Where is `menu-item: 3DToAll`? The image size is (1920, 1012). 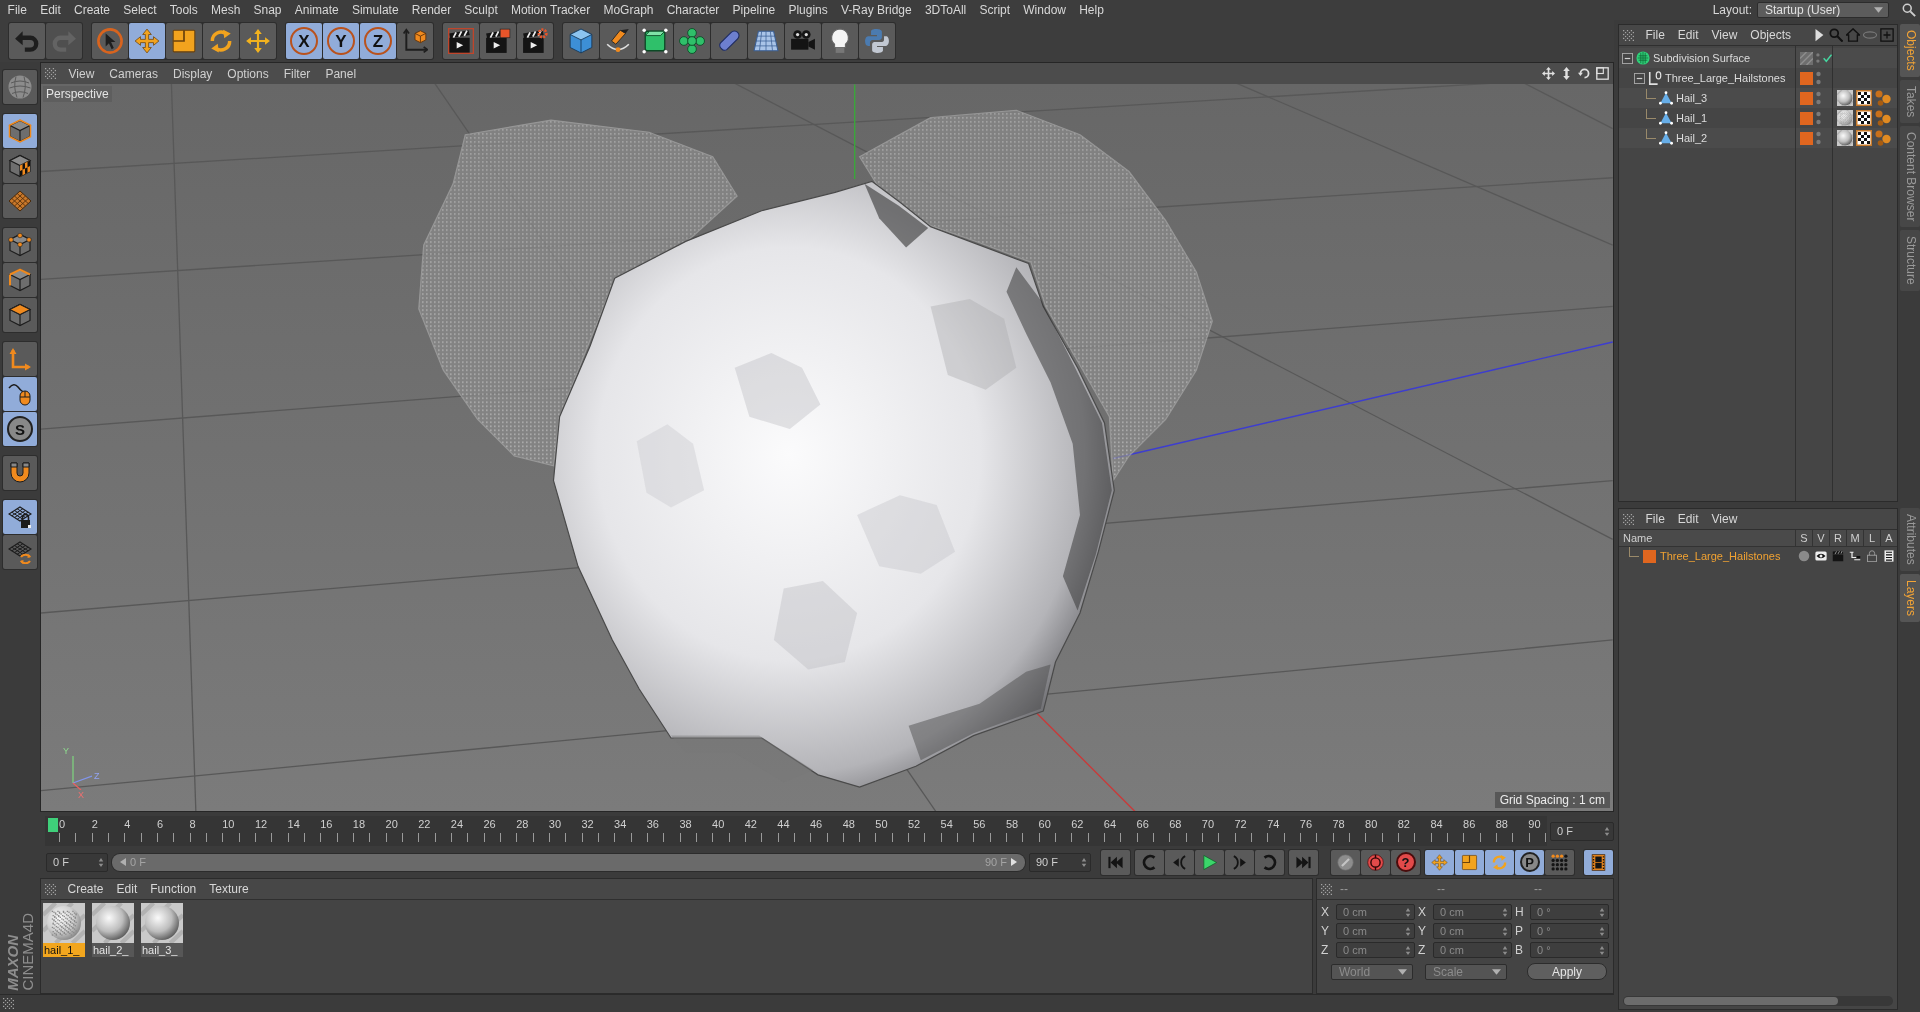
menu-item: 3DToAll is located at coordinates (945, 10).